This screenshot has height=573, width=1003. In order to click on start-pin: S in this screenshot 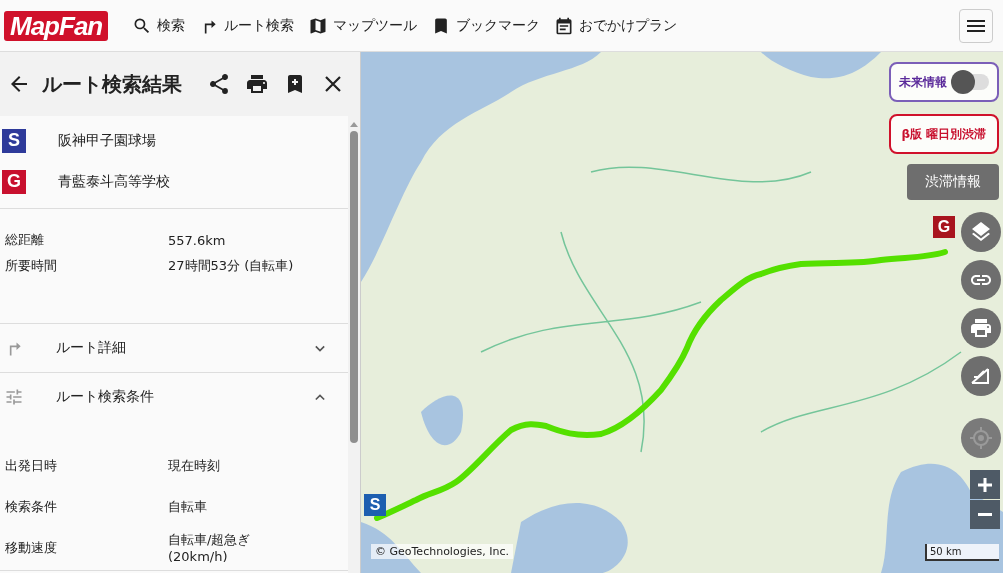, I will do `click(375, 505)`.